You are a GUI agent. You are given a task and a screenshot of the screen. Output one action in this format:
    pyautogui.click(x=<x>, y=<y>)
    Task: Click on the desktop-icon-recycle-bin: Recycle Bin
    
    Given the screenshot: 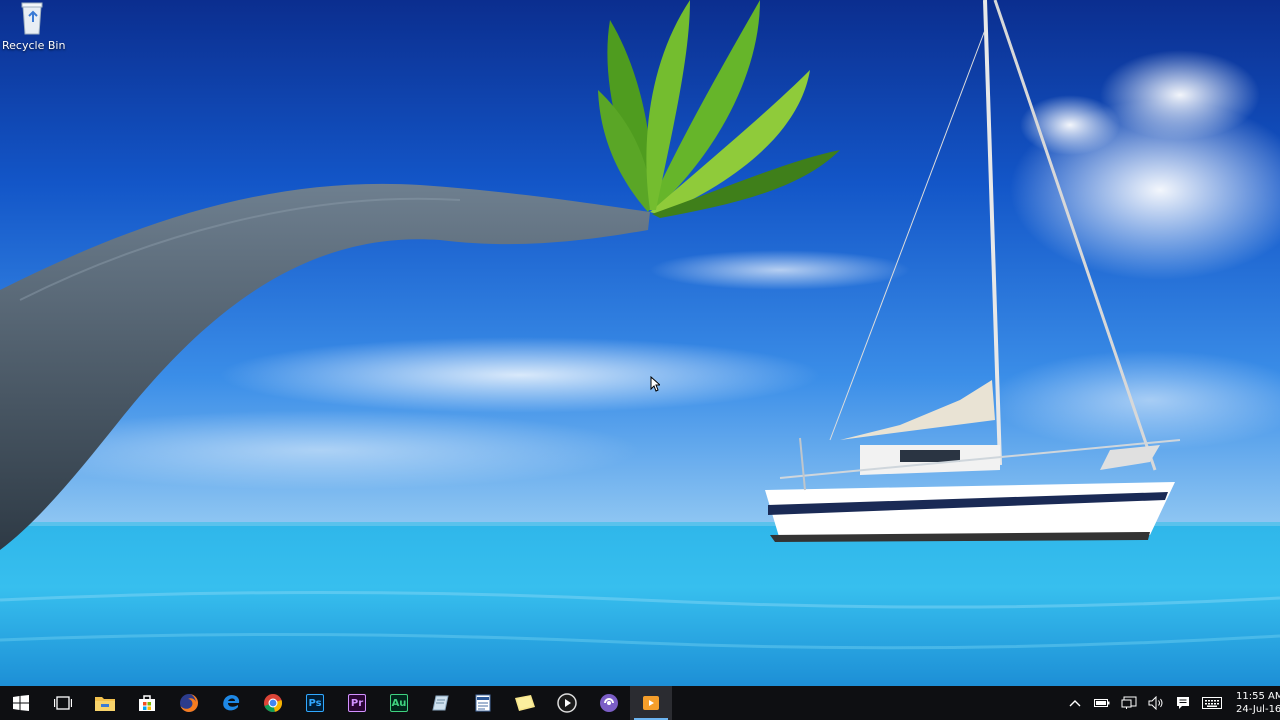 What is the action you would take?
    pyautogui.click(x=34, y=28)
    